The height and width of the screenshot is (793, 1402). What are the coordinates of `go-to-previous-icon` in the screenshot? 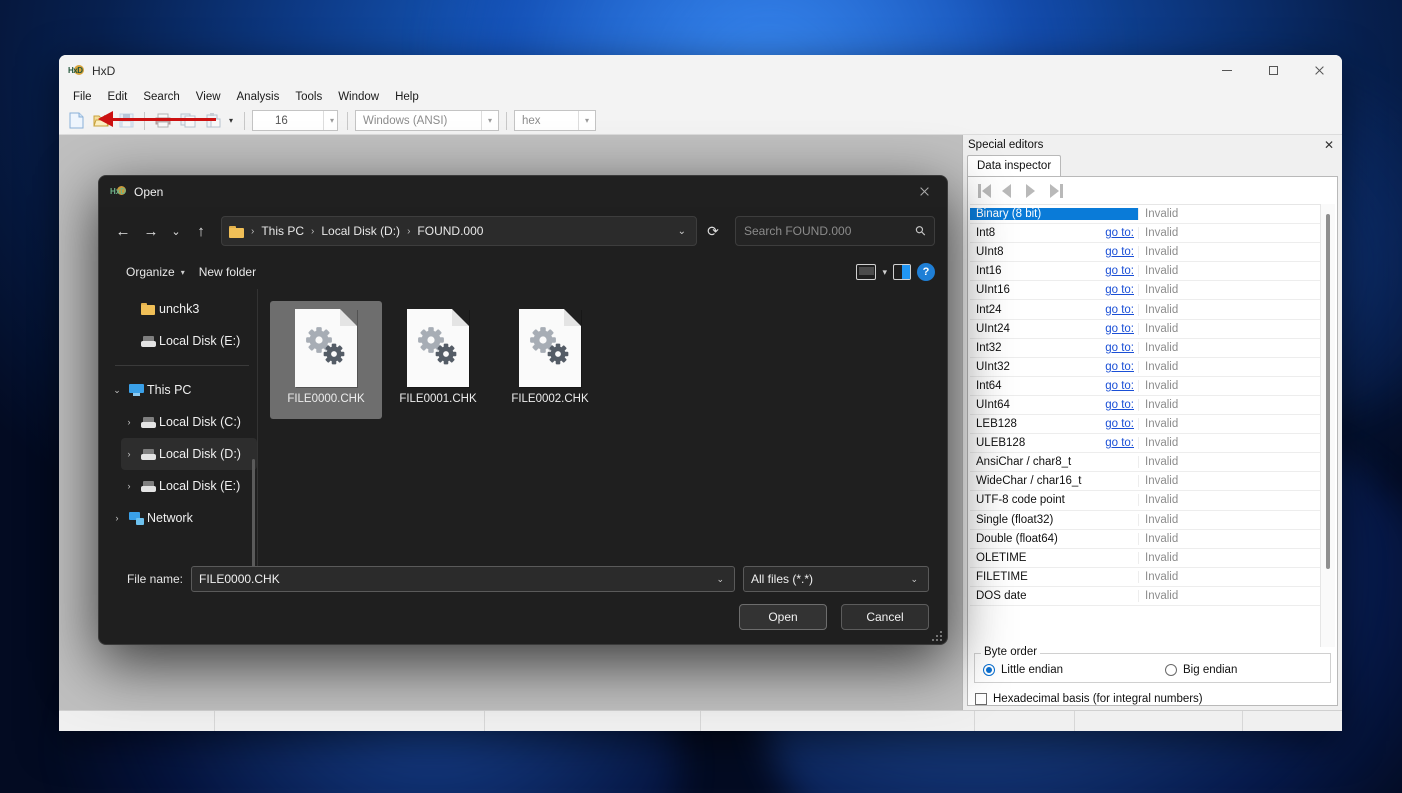 It's located at (1010, 191).